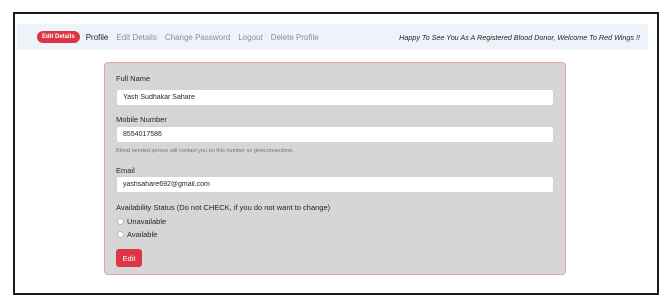  I want to click on nav-link-edit-details: Edit Details, so click(136, 37).